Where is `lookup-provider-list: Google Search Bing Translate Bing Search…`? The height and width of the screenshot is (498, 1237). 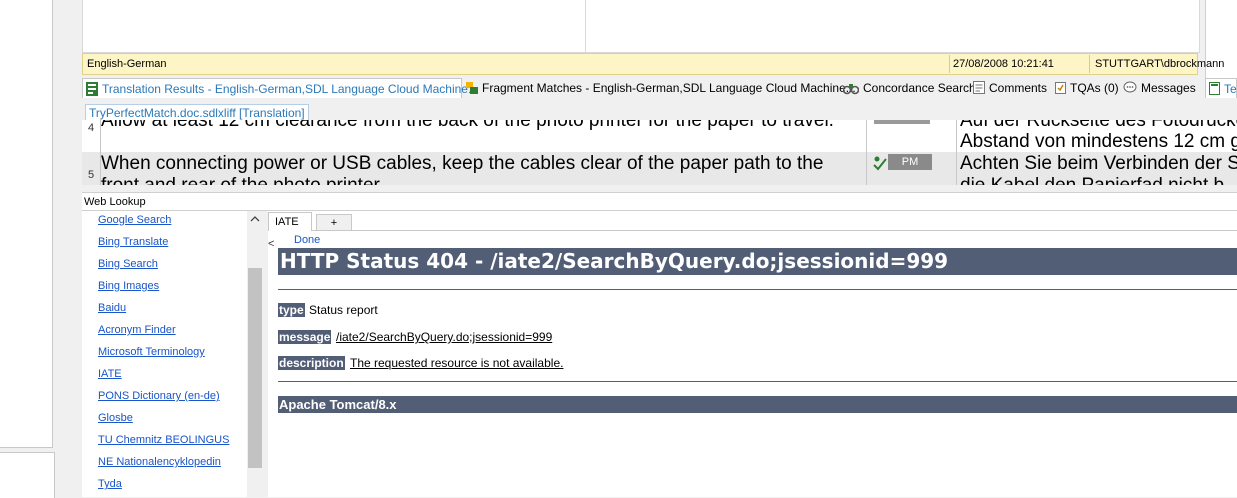
lookup-provider-list: Google Search Bing Translate Bing Search… is located at coordinates (165, 354).